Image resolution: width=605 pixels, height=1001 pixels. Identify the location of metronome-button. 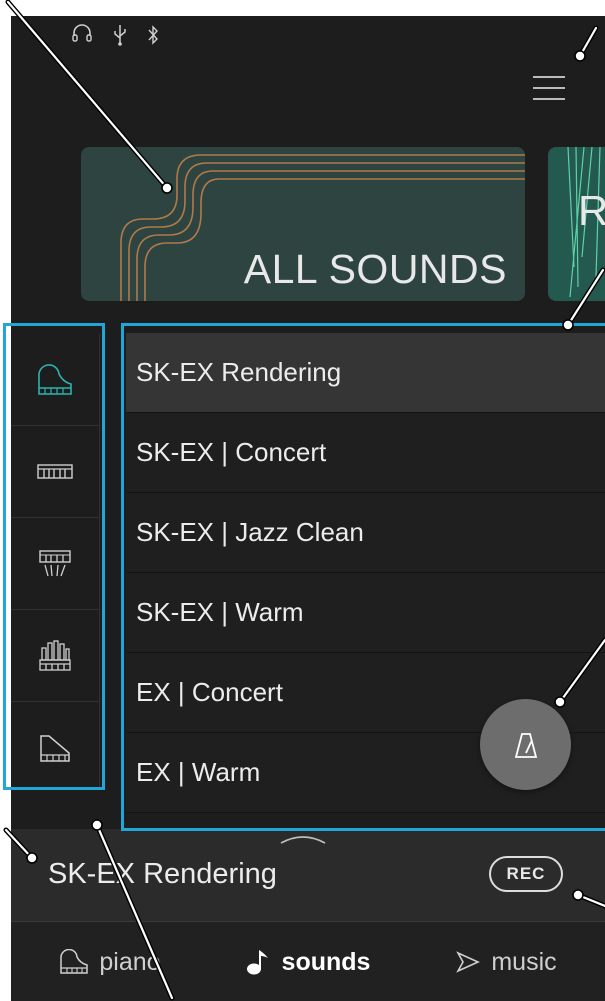
(525, 744).